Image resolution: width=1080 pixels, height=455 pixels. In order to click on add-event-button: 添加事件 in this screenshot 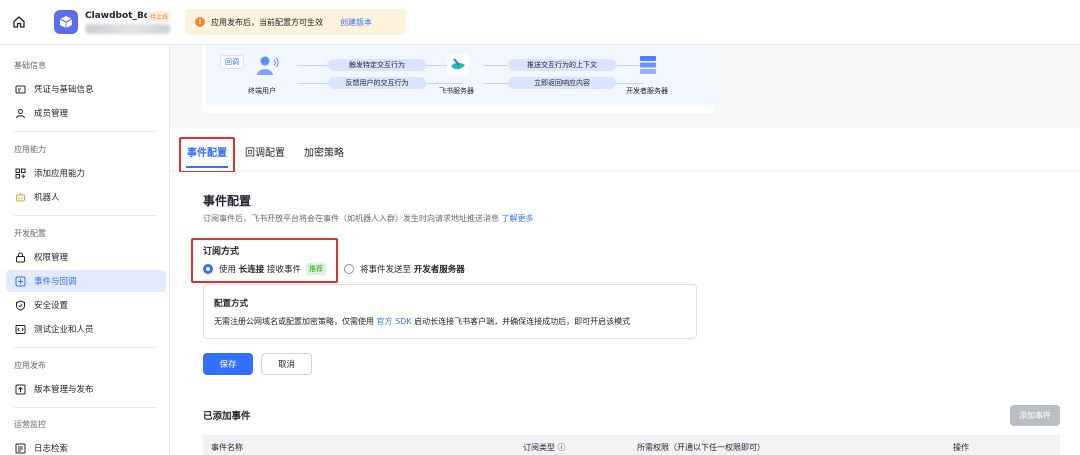, I will do `click(1035, 415)`.